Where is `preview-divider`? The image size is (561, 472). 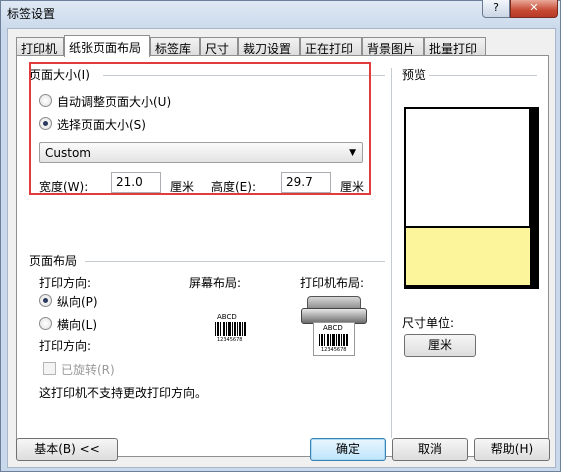
preview-divider is located at coordinates (483, 75).